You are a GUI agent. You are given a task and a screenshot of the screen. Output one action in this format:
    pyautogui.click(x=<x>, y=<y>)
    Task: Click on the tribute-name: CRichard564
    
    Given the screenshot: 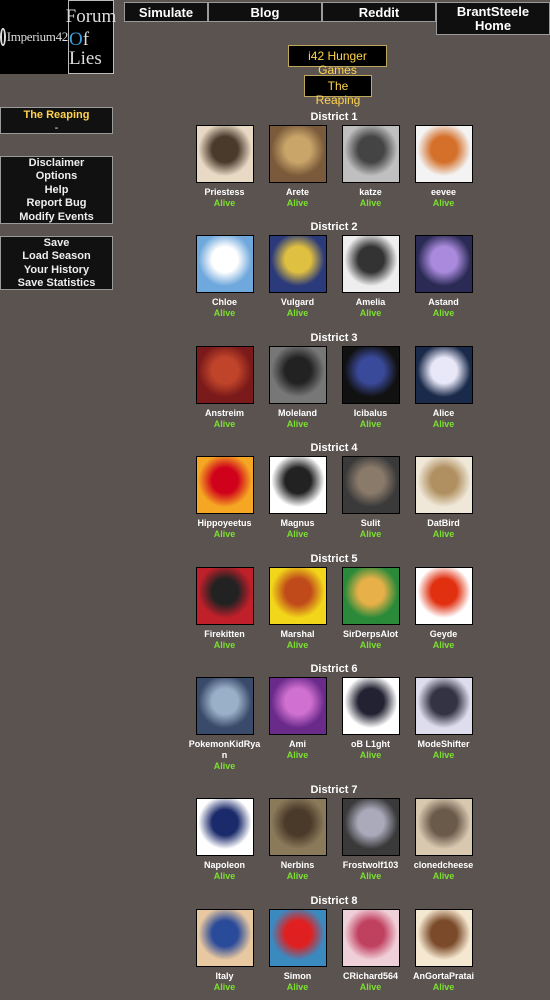 What is the action you would take?
    pyautogui.click(x=370, y=976)
    